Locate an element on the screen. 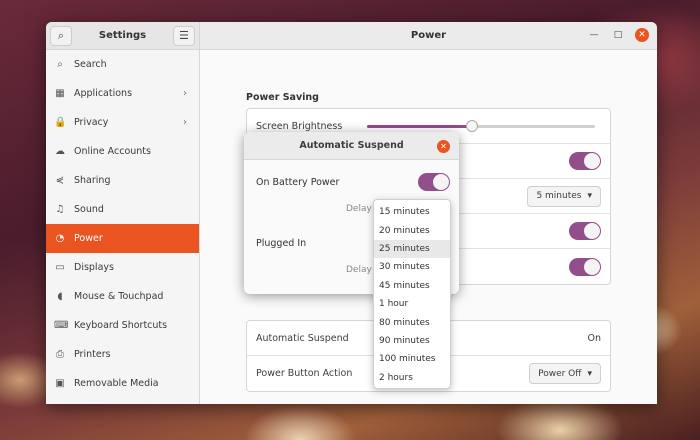  blank-screen-value: 5 minutes is located at coordinates (559, 196).